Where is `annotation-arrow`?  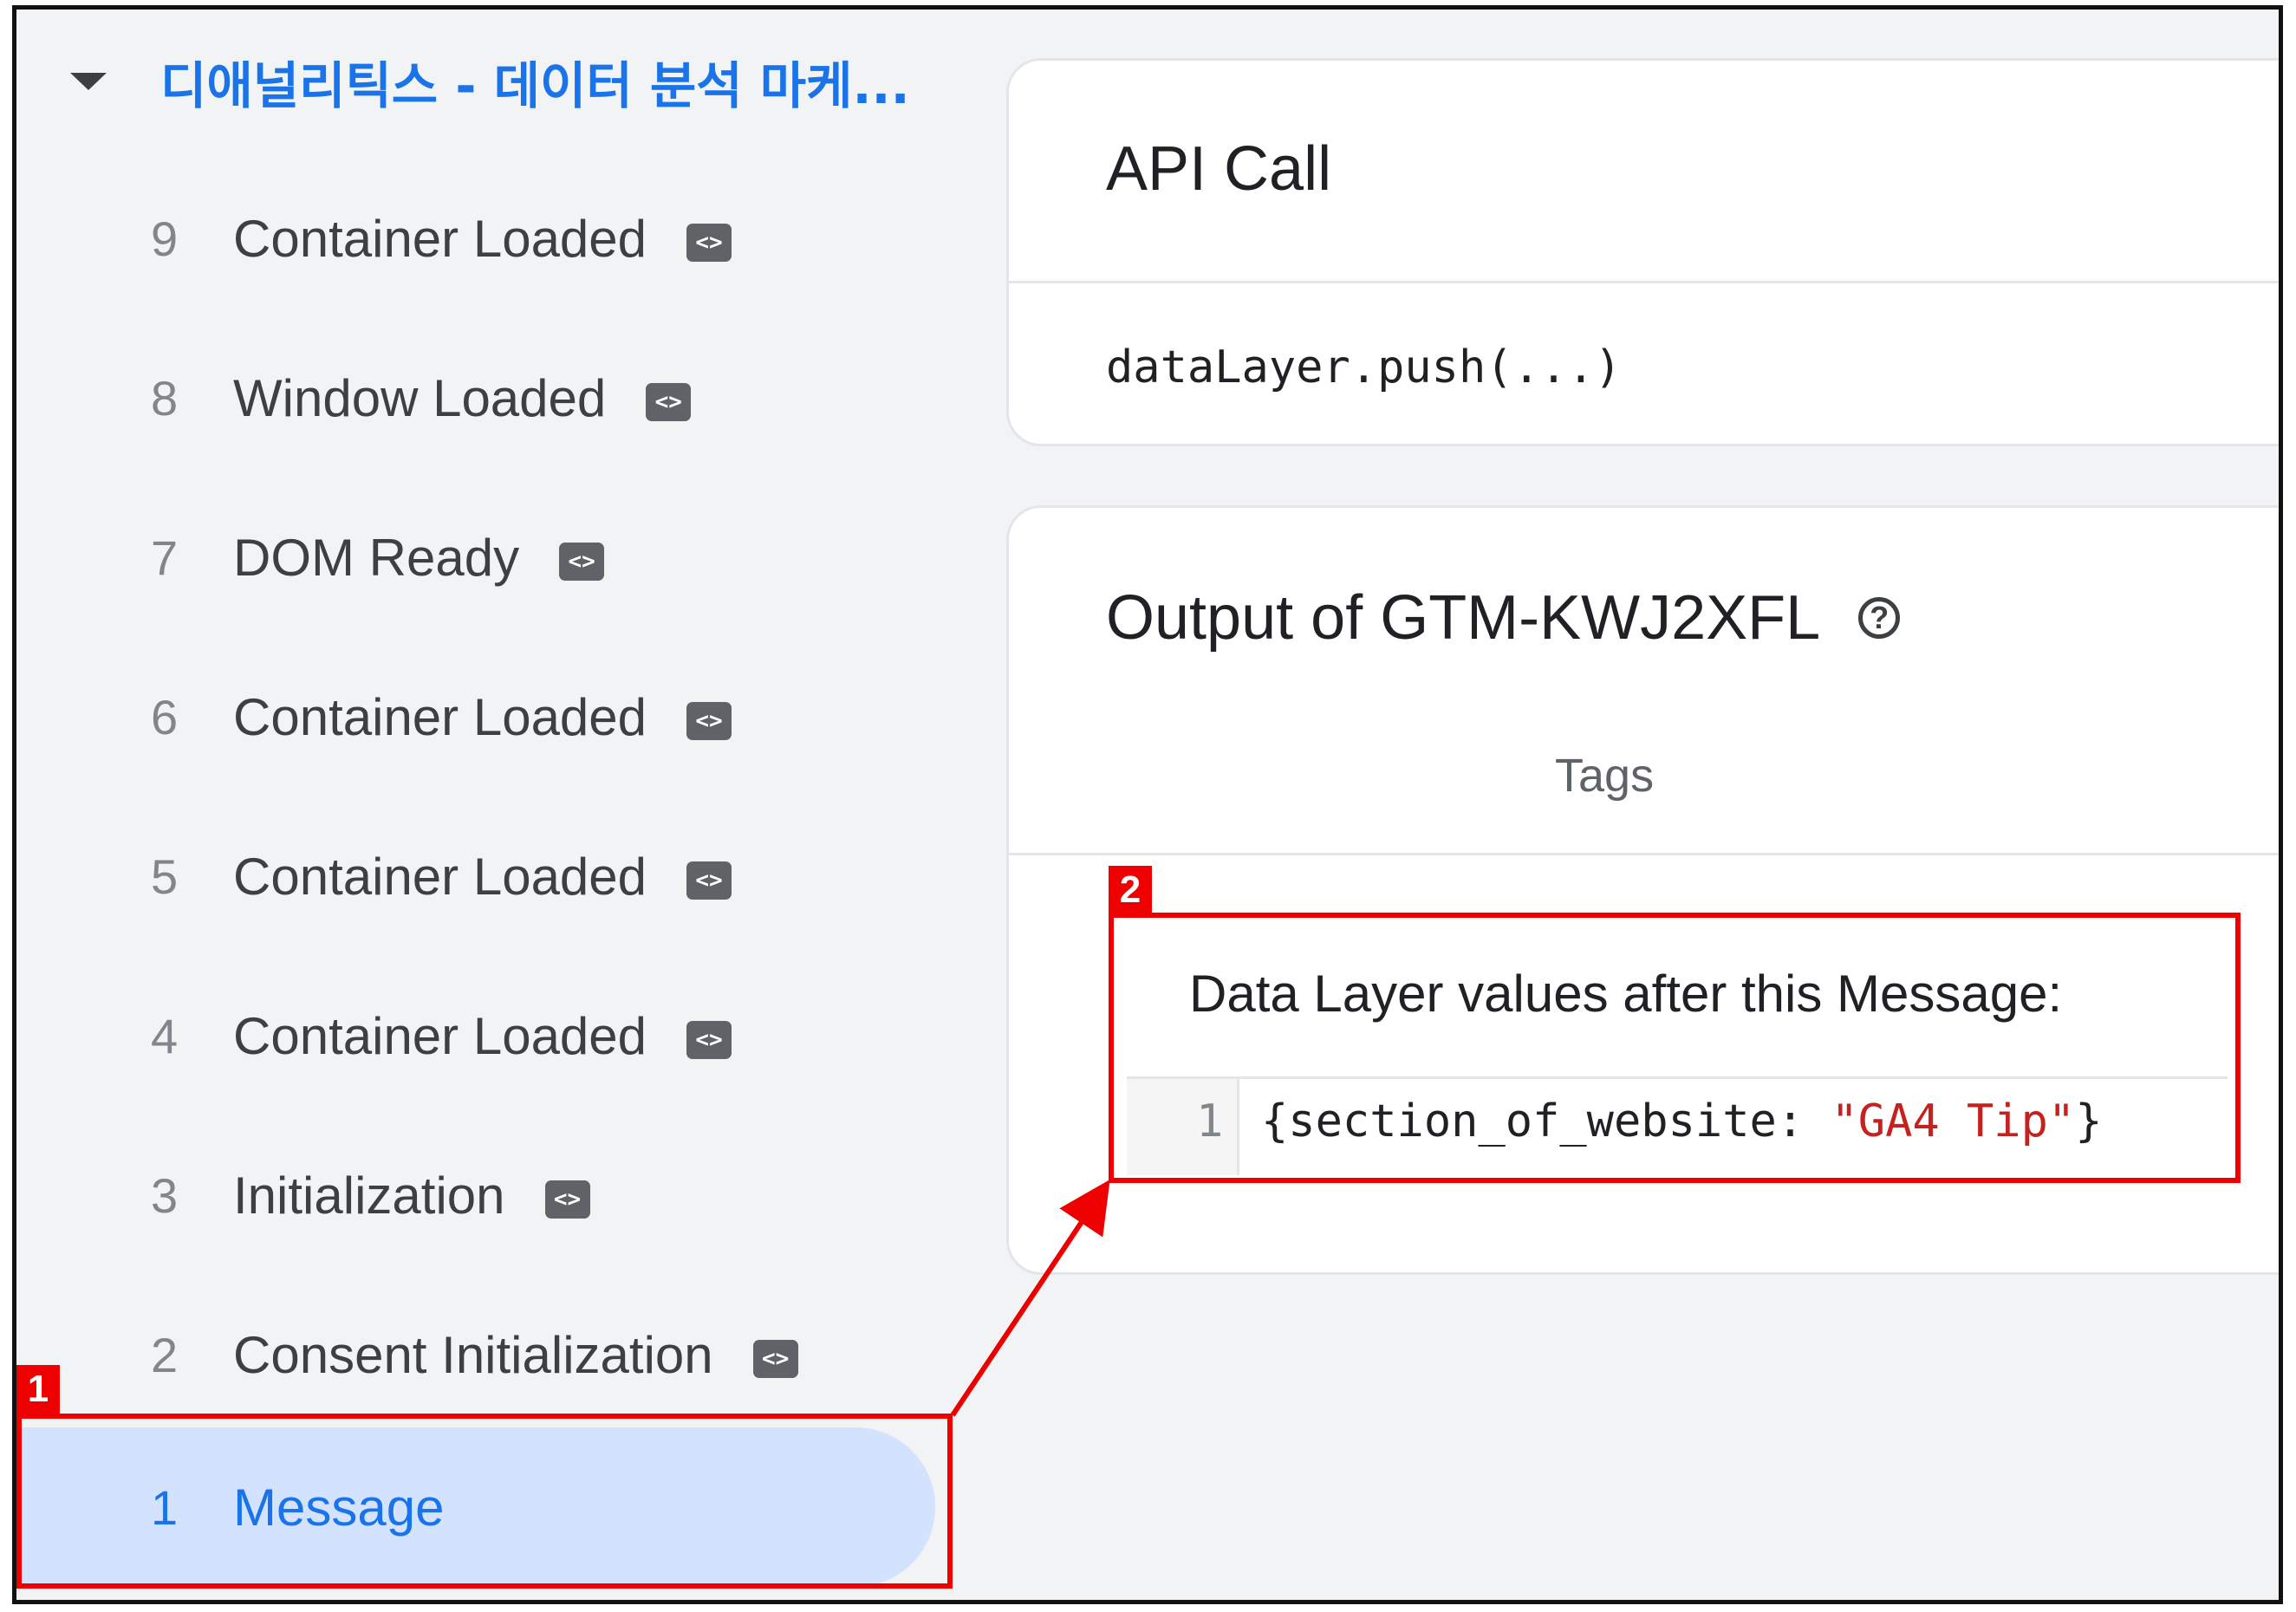
annotation-arrow is located at coordinates (1030, 1298).